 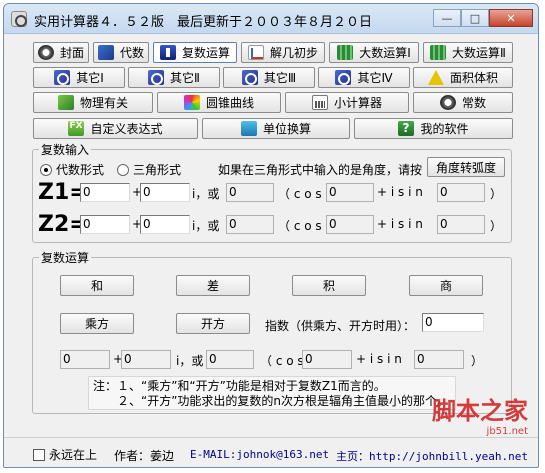 What do you see at coordinates (473, 78) in the screenshot?
I see `nav-label: 面积体积` at bounding box center [473, 78].